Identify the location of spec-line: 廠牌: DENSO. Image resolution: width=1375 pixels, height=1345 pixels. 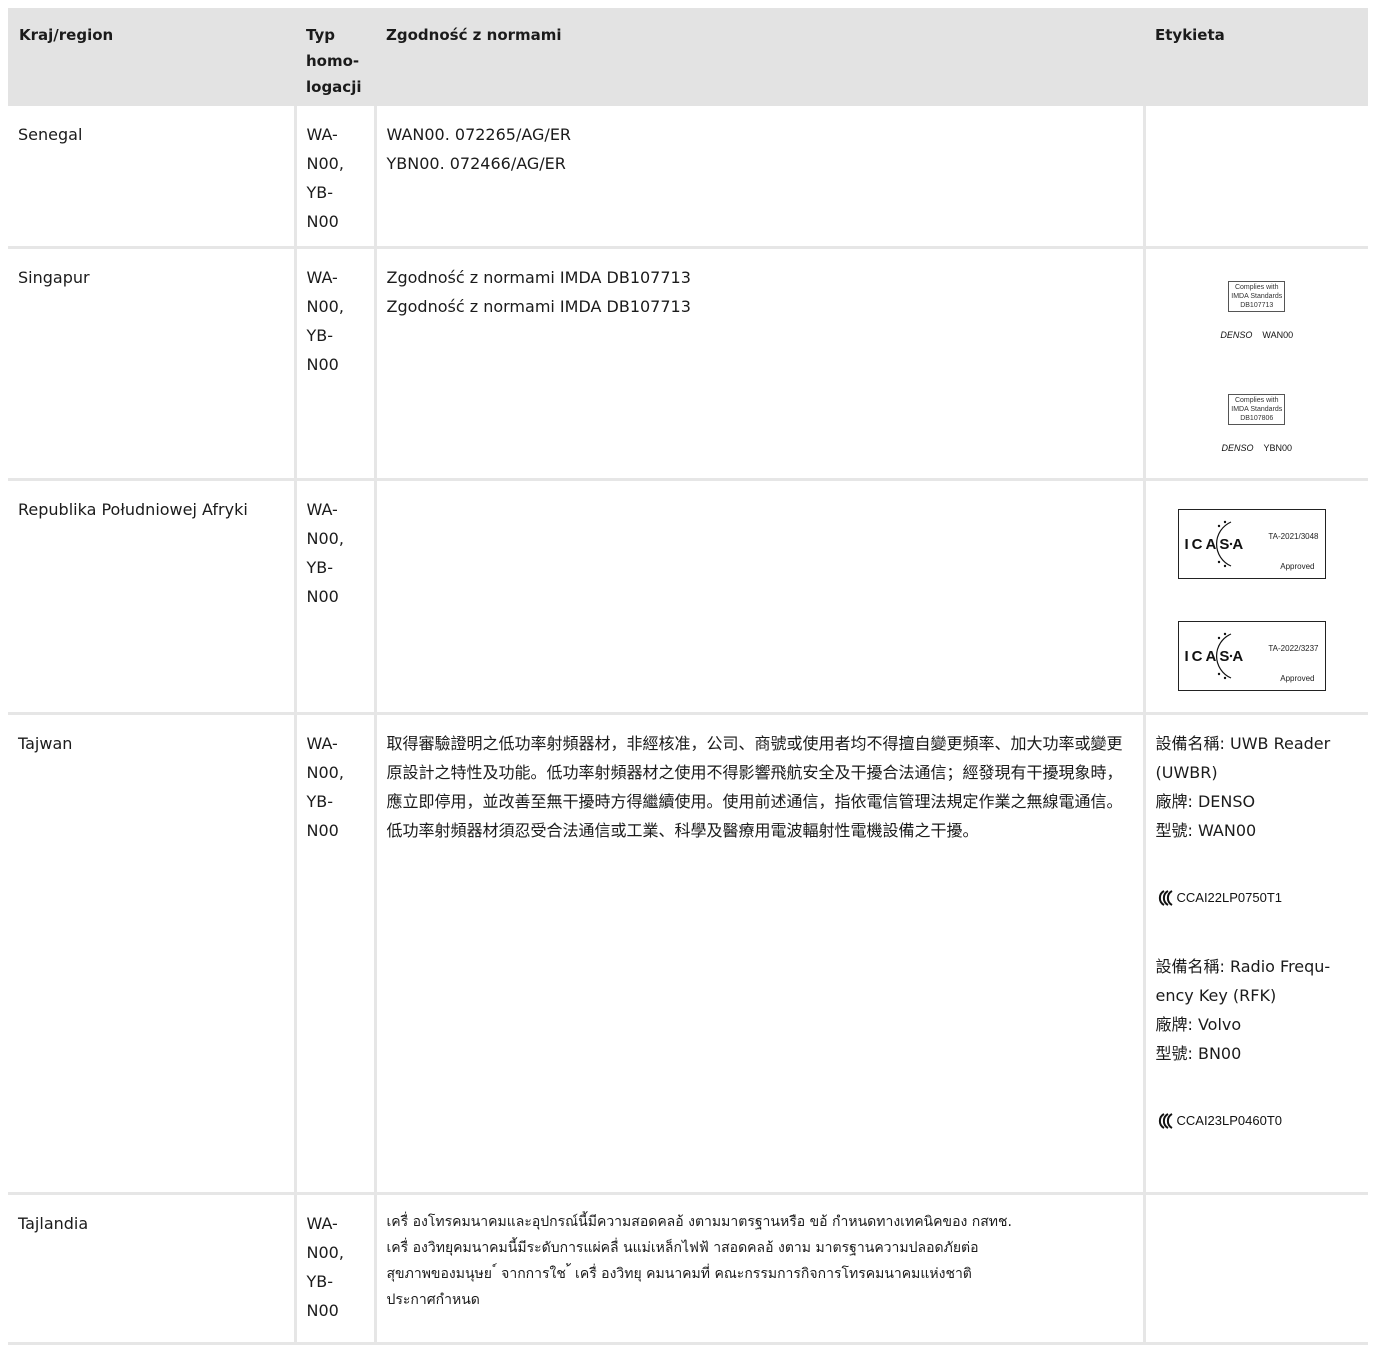
(1205, 801).